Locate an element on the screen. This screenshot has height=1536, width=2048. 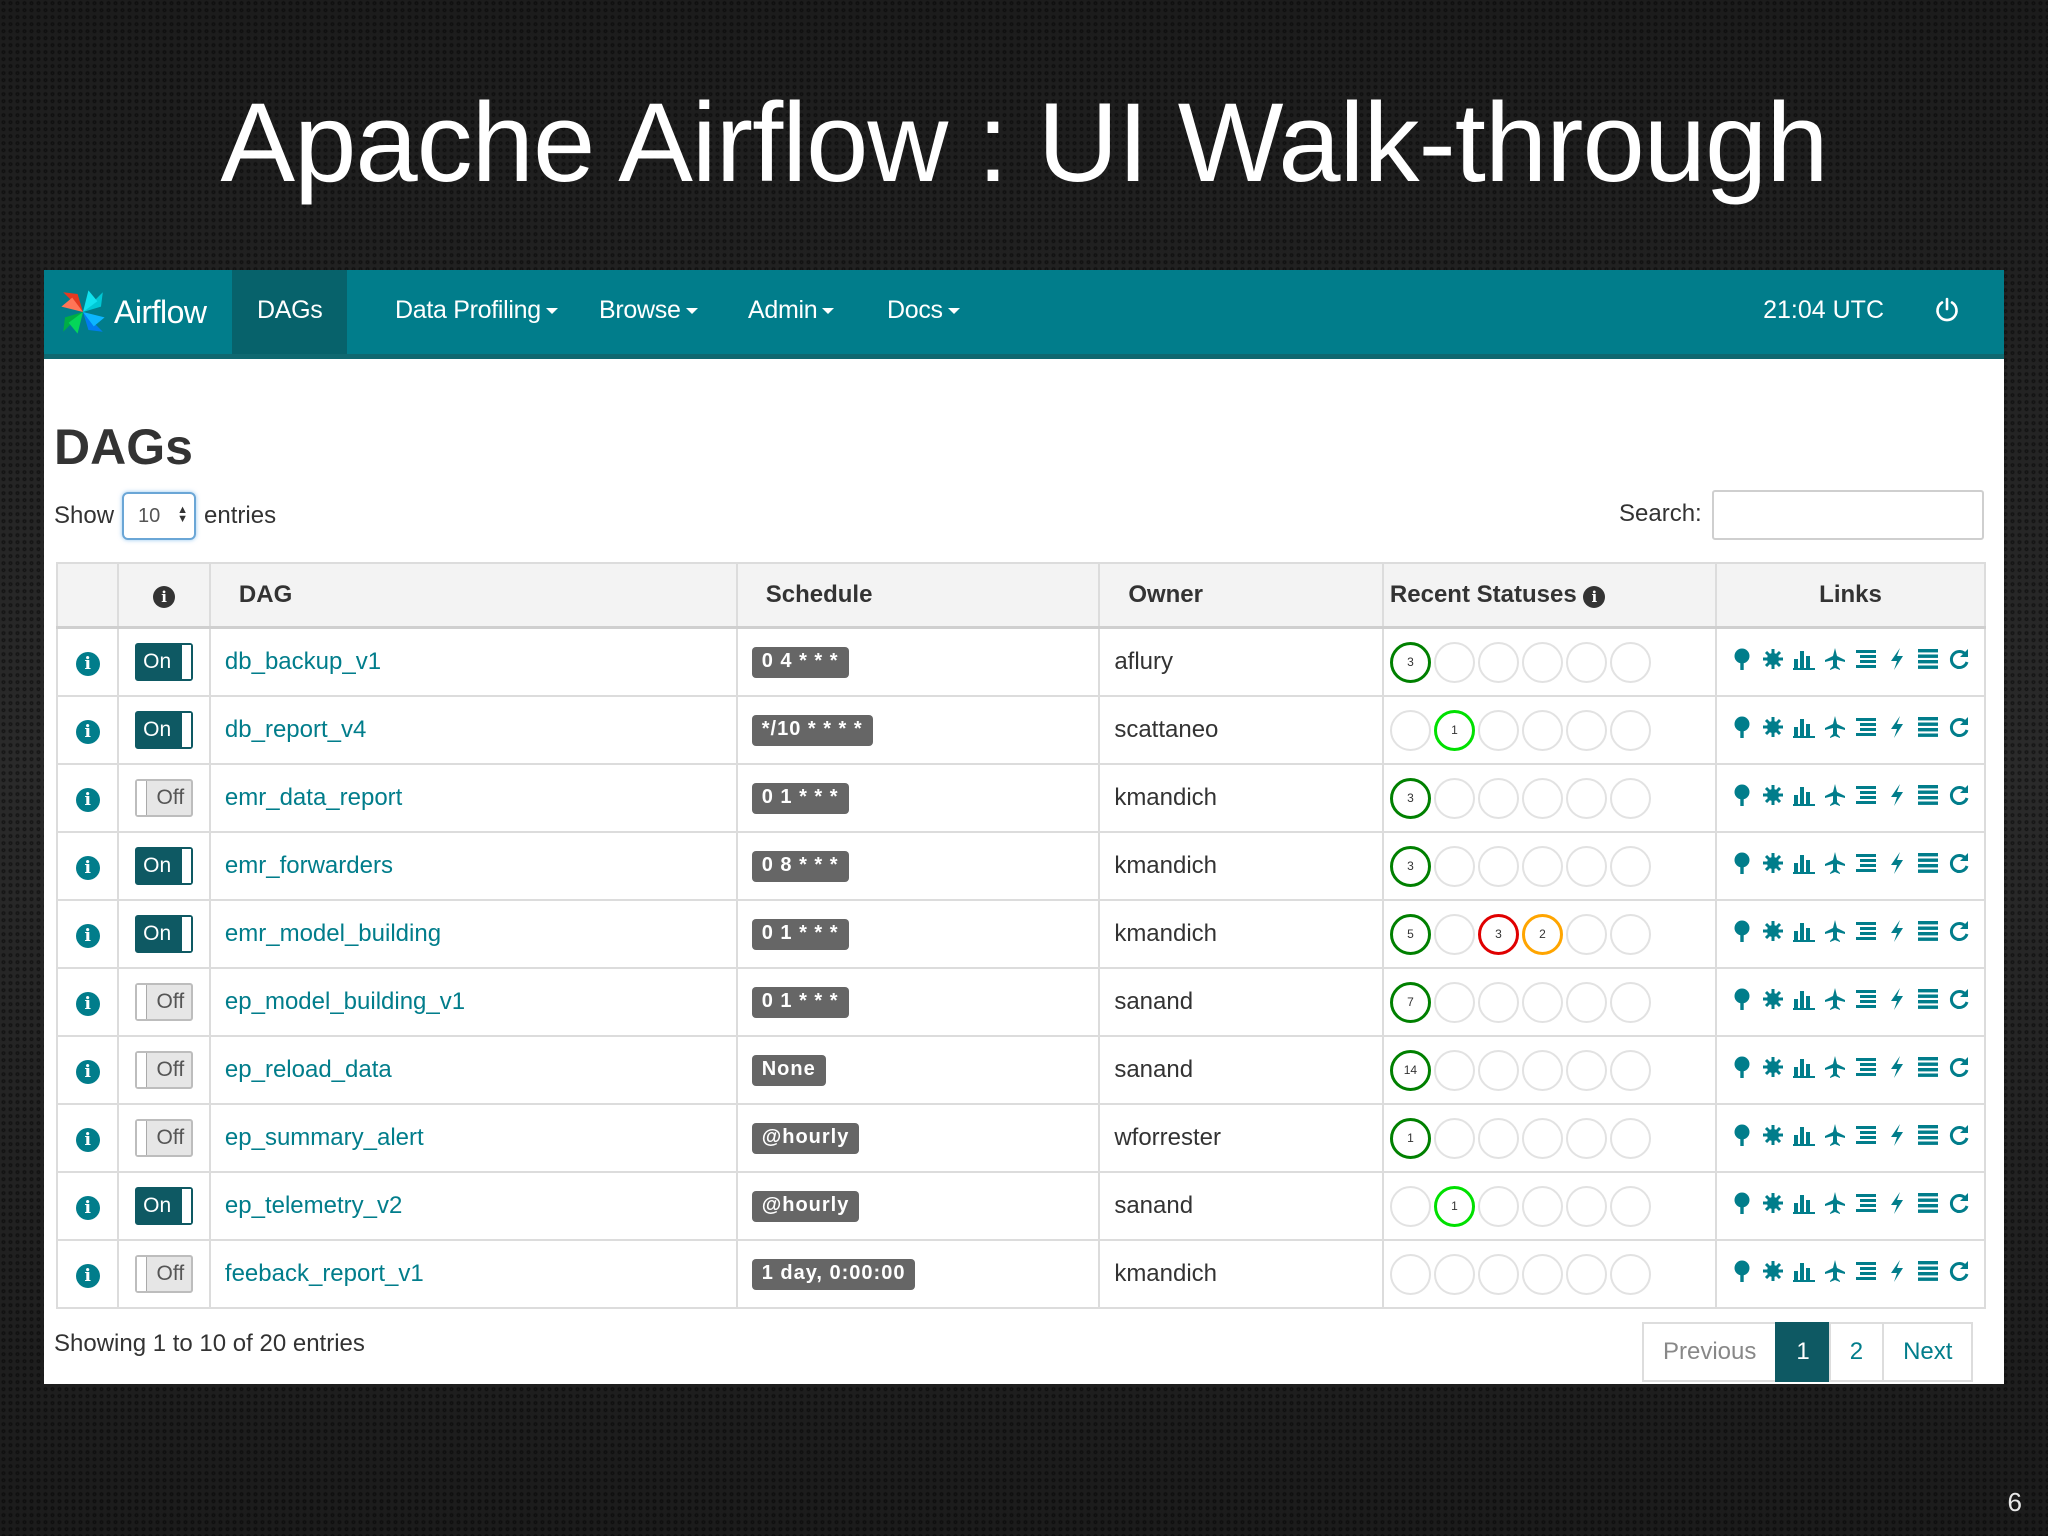
status-circle: 14 is located at coordinates (1410, 1070).